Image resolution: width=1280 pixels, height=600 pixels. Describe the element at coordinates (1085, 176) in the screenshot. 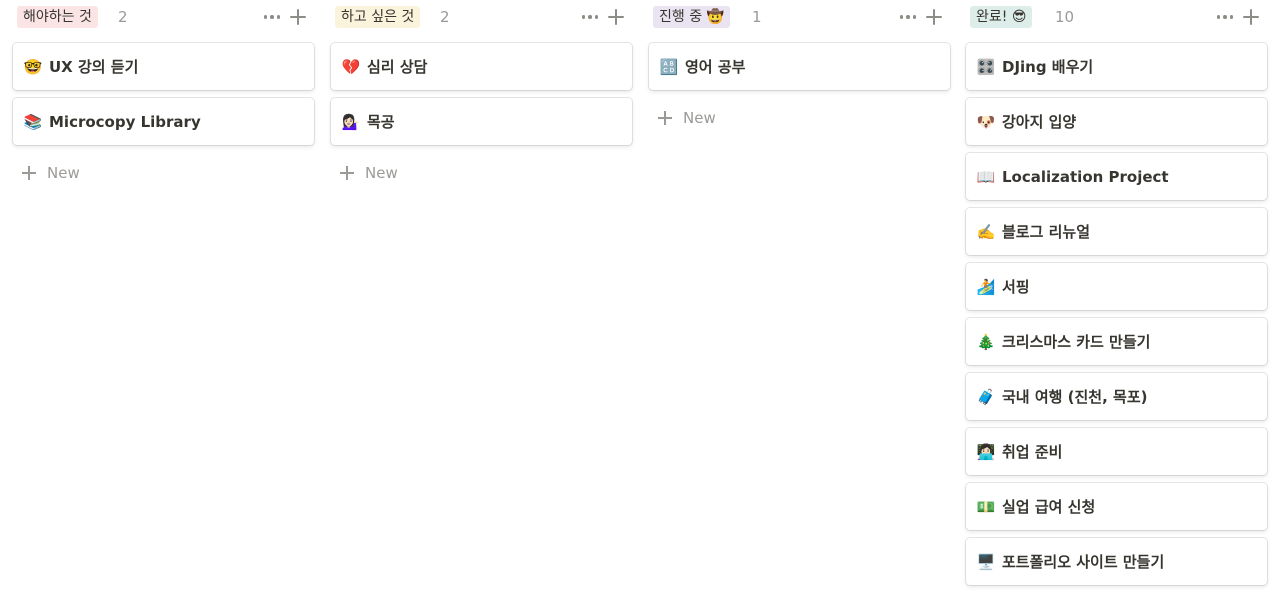

I see `card-title: Localization Project` at that location.